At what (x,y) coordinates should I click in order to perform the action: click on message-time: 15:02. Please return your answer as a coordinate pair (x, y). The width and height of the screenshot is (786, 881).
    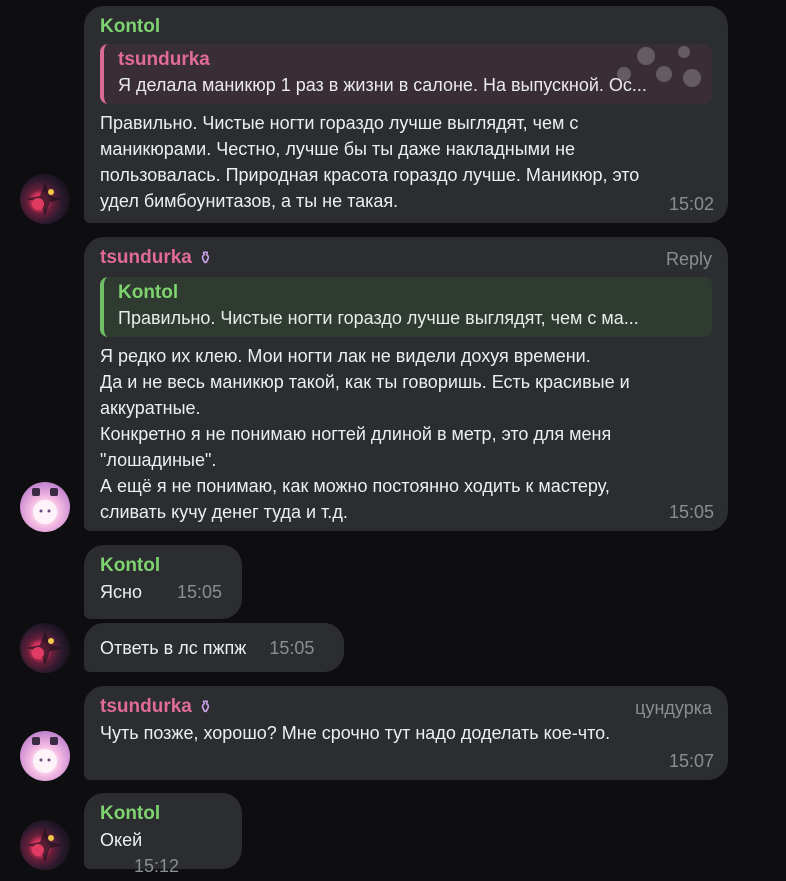
    Looking at the image, I should click on (691, 204).